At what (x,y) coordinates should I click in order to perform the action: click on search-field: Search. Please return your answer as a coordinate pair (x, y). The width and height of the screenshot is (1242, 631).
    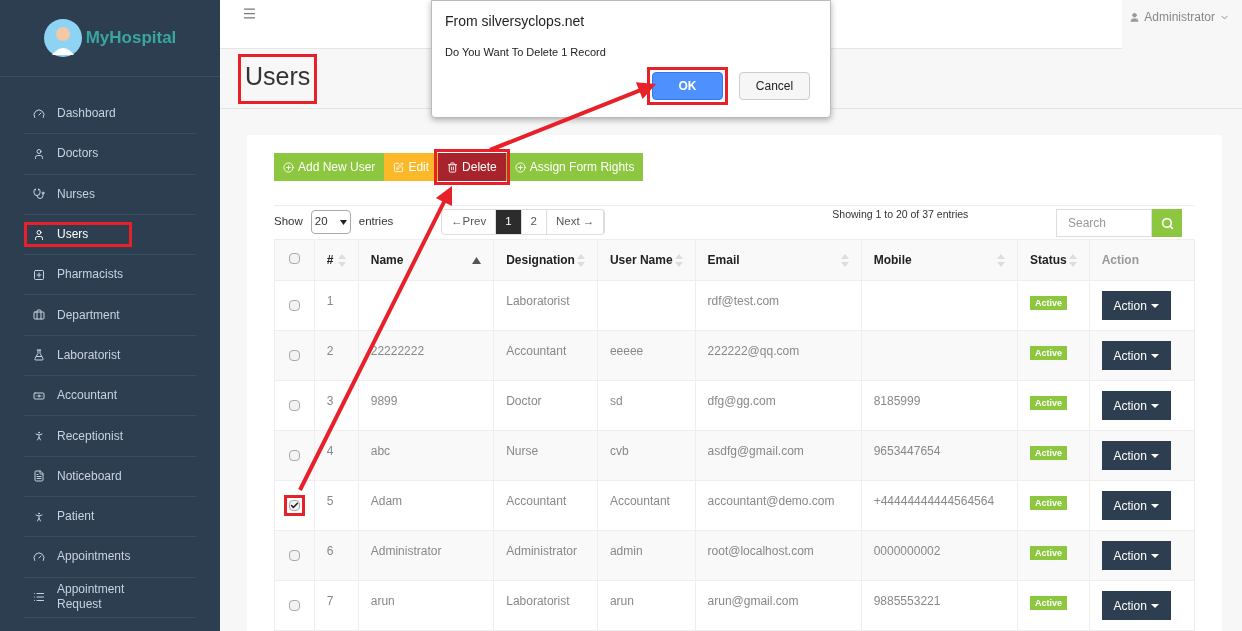
    Looking at the image, I should click on (1104, 223).